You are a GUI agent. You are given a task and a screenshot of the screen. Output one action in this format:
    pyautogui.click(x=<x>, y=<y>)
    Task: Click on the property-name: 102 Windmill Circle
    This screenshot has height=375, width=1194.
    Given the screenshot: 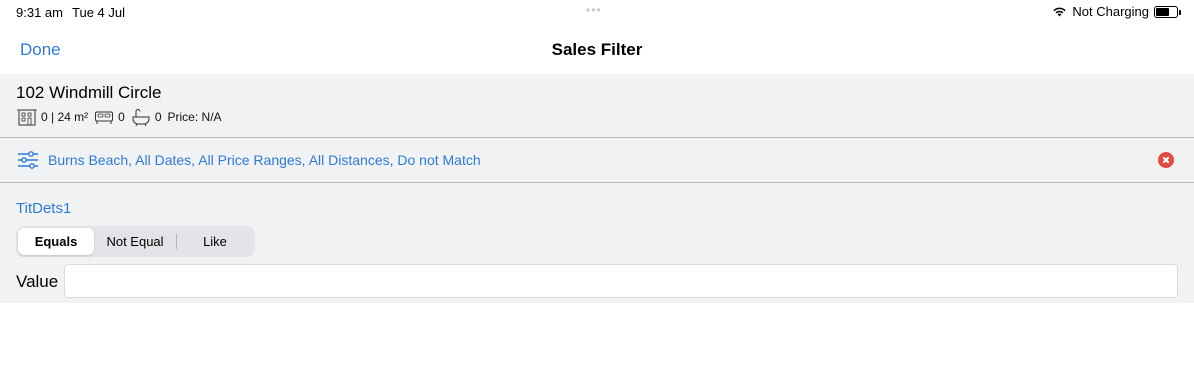 What is the action you would take?
    pyautogui.click(x=89, y=92)
    